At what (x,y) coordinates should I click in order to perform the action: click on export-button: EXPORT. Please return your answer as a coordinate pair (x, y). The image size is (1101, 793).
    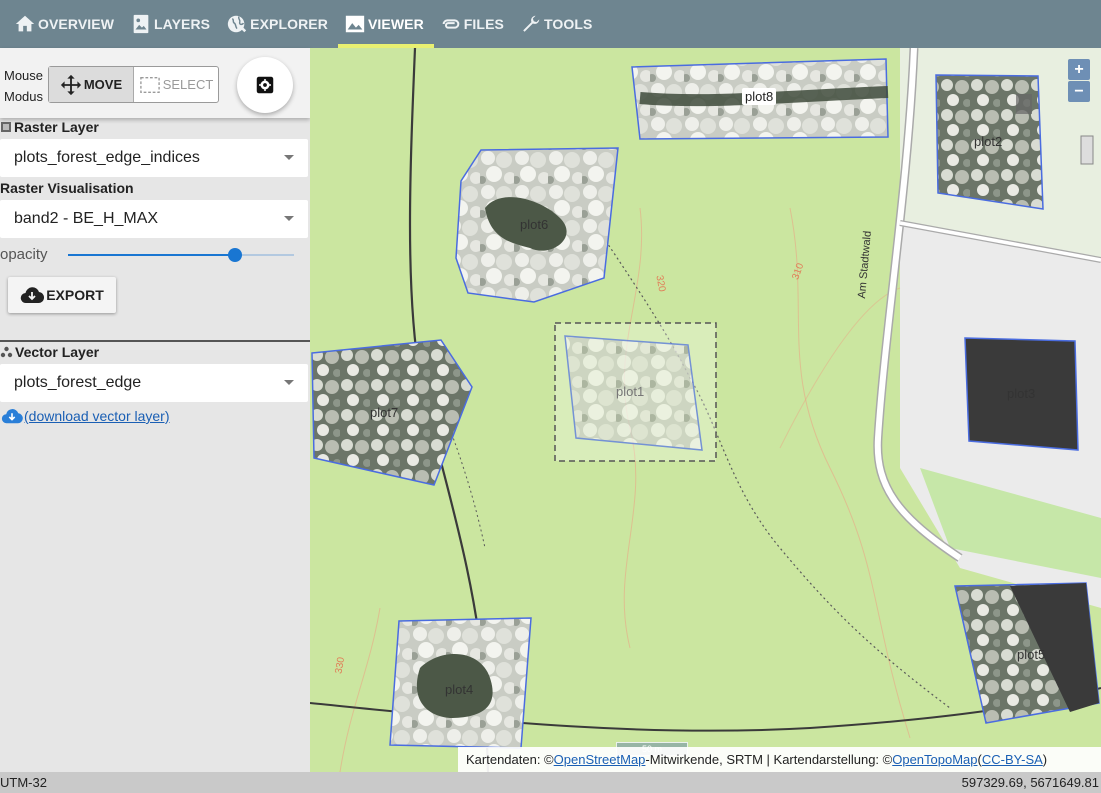
    Looking at the image, I should click on (62, 295).